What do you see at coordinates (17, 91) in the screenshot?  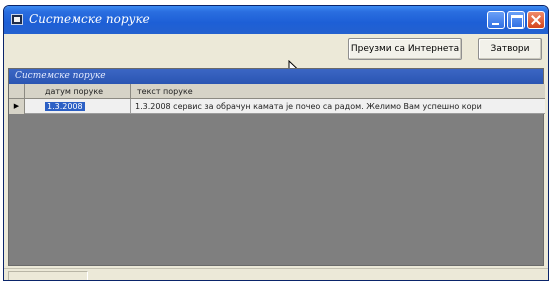 I see `row-selector-header` at bounding box center [17, 91].